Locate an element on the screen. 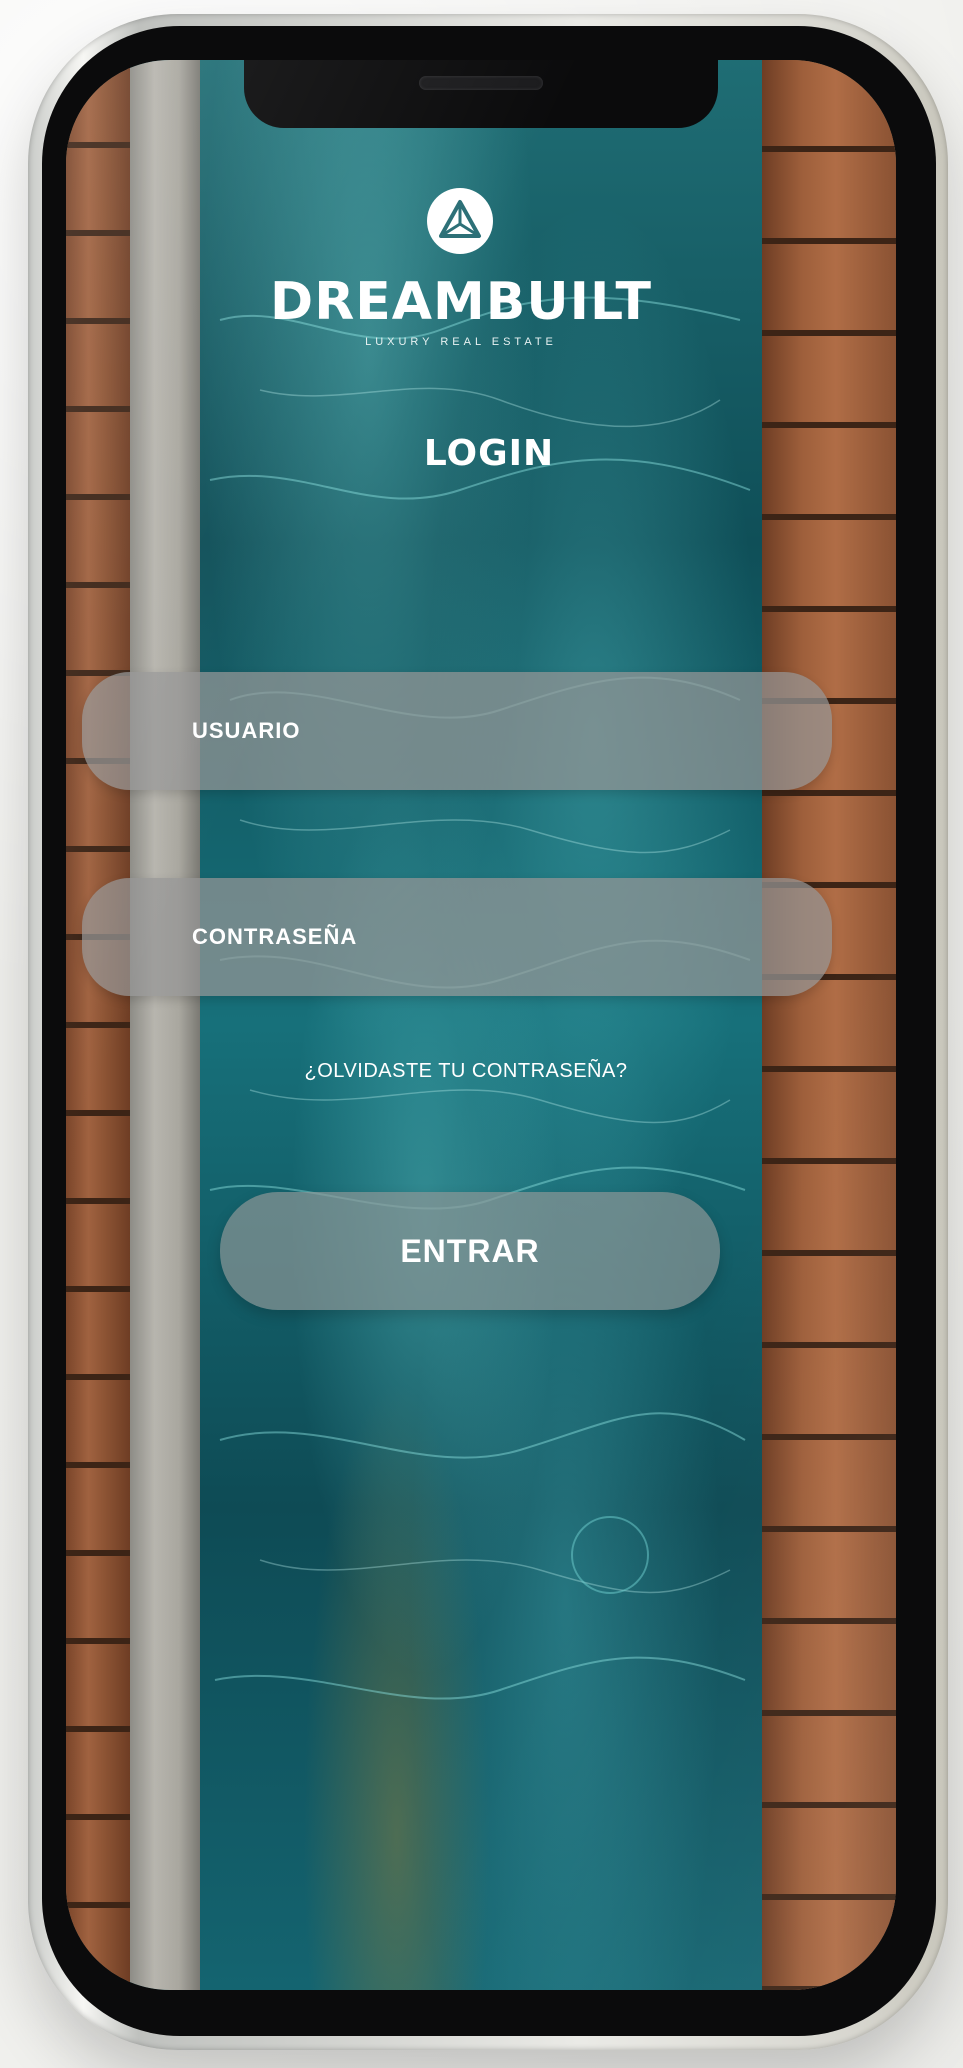  forgot-password-link: ¿OLVIDASTE TU CONTRASEÑA? is located at coordinates (466, 1071).